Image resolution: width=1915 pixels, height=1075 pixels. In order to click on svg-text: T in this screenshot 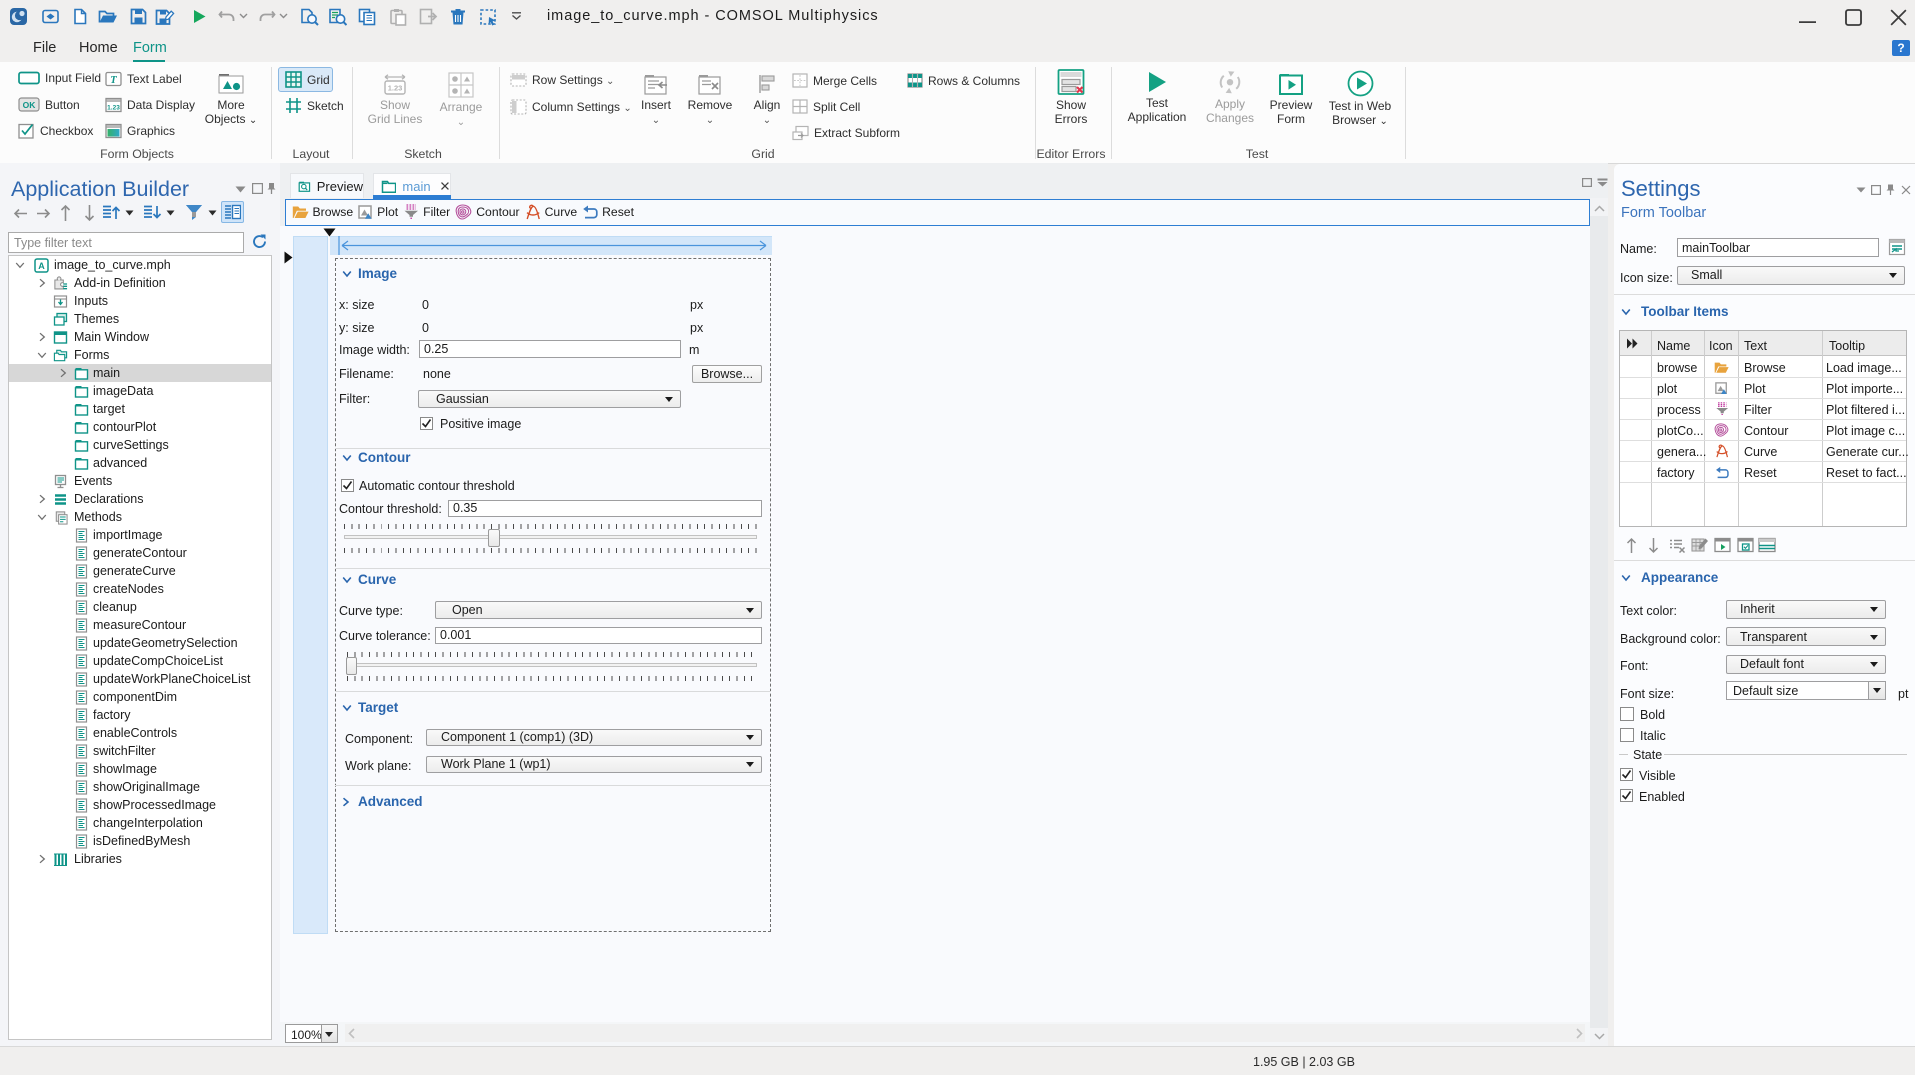, I will do `click(113, 80)`.